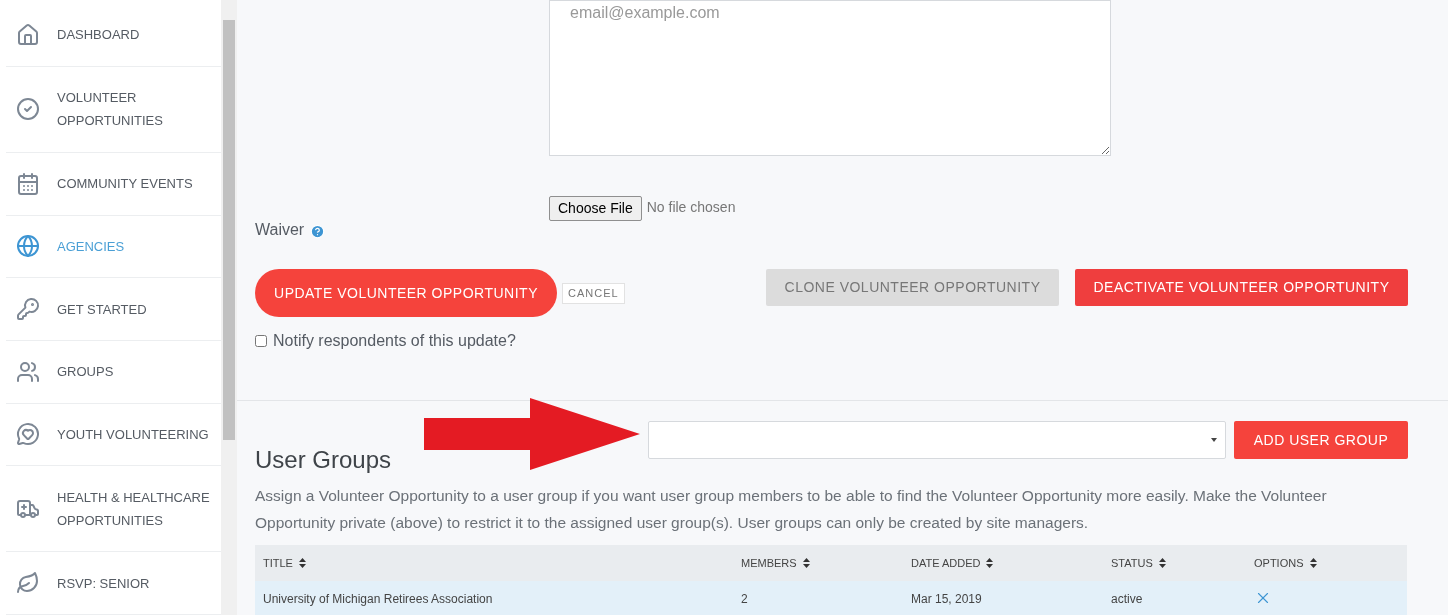 The height and width of the screenshot is (615, 1448). What do you see at coordinates (1127, 599) in the screenshot?
I see `table-cell: active` at bounding box center [1127, 599].